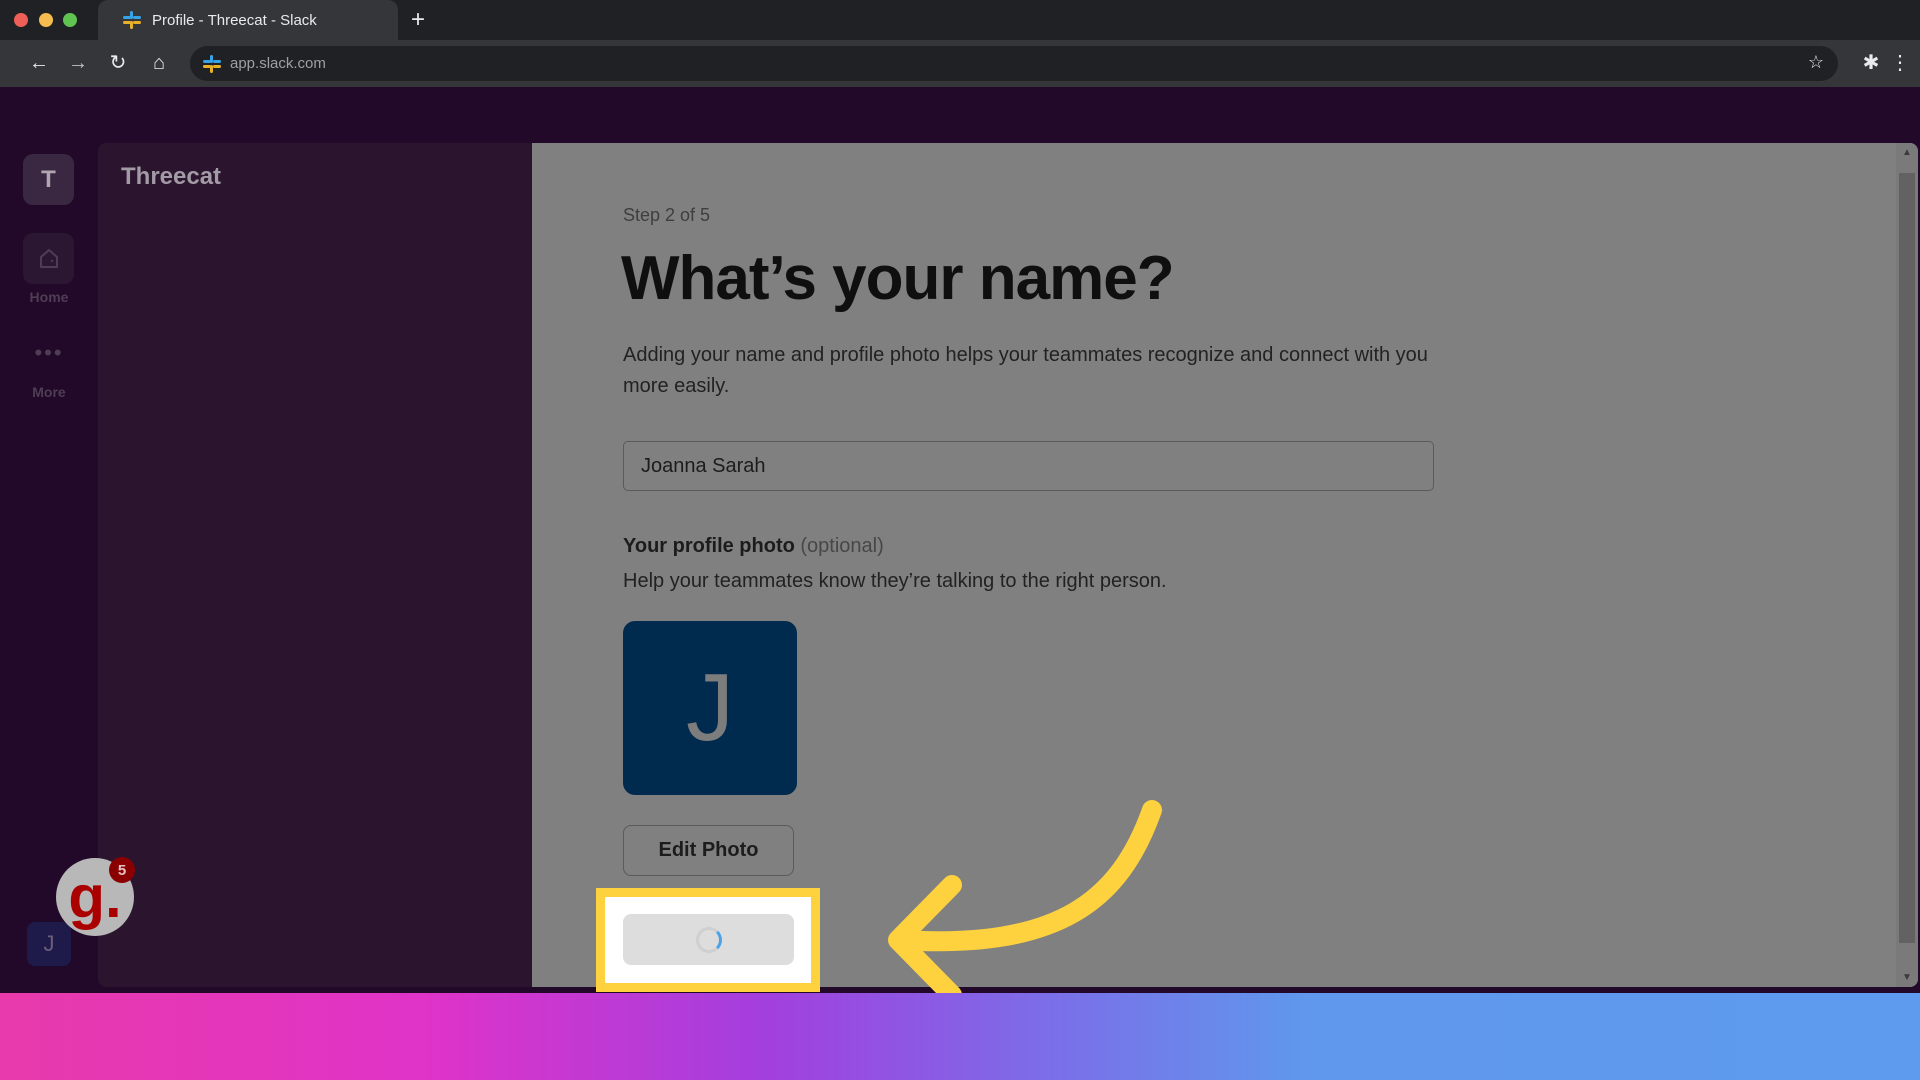  I want to click on tab-title: Profile - Threecat - Slack, so click(234, 20).